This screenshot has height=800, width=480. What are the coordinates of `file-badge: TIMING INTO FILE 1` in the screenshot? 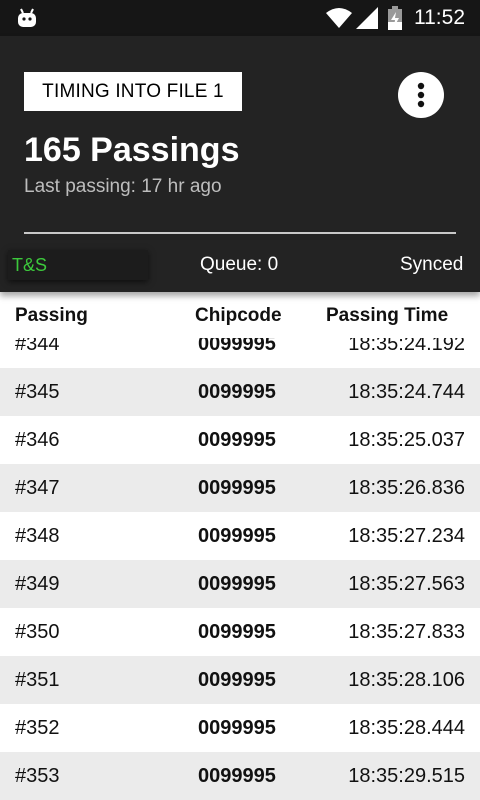 It's located at (133, 91).